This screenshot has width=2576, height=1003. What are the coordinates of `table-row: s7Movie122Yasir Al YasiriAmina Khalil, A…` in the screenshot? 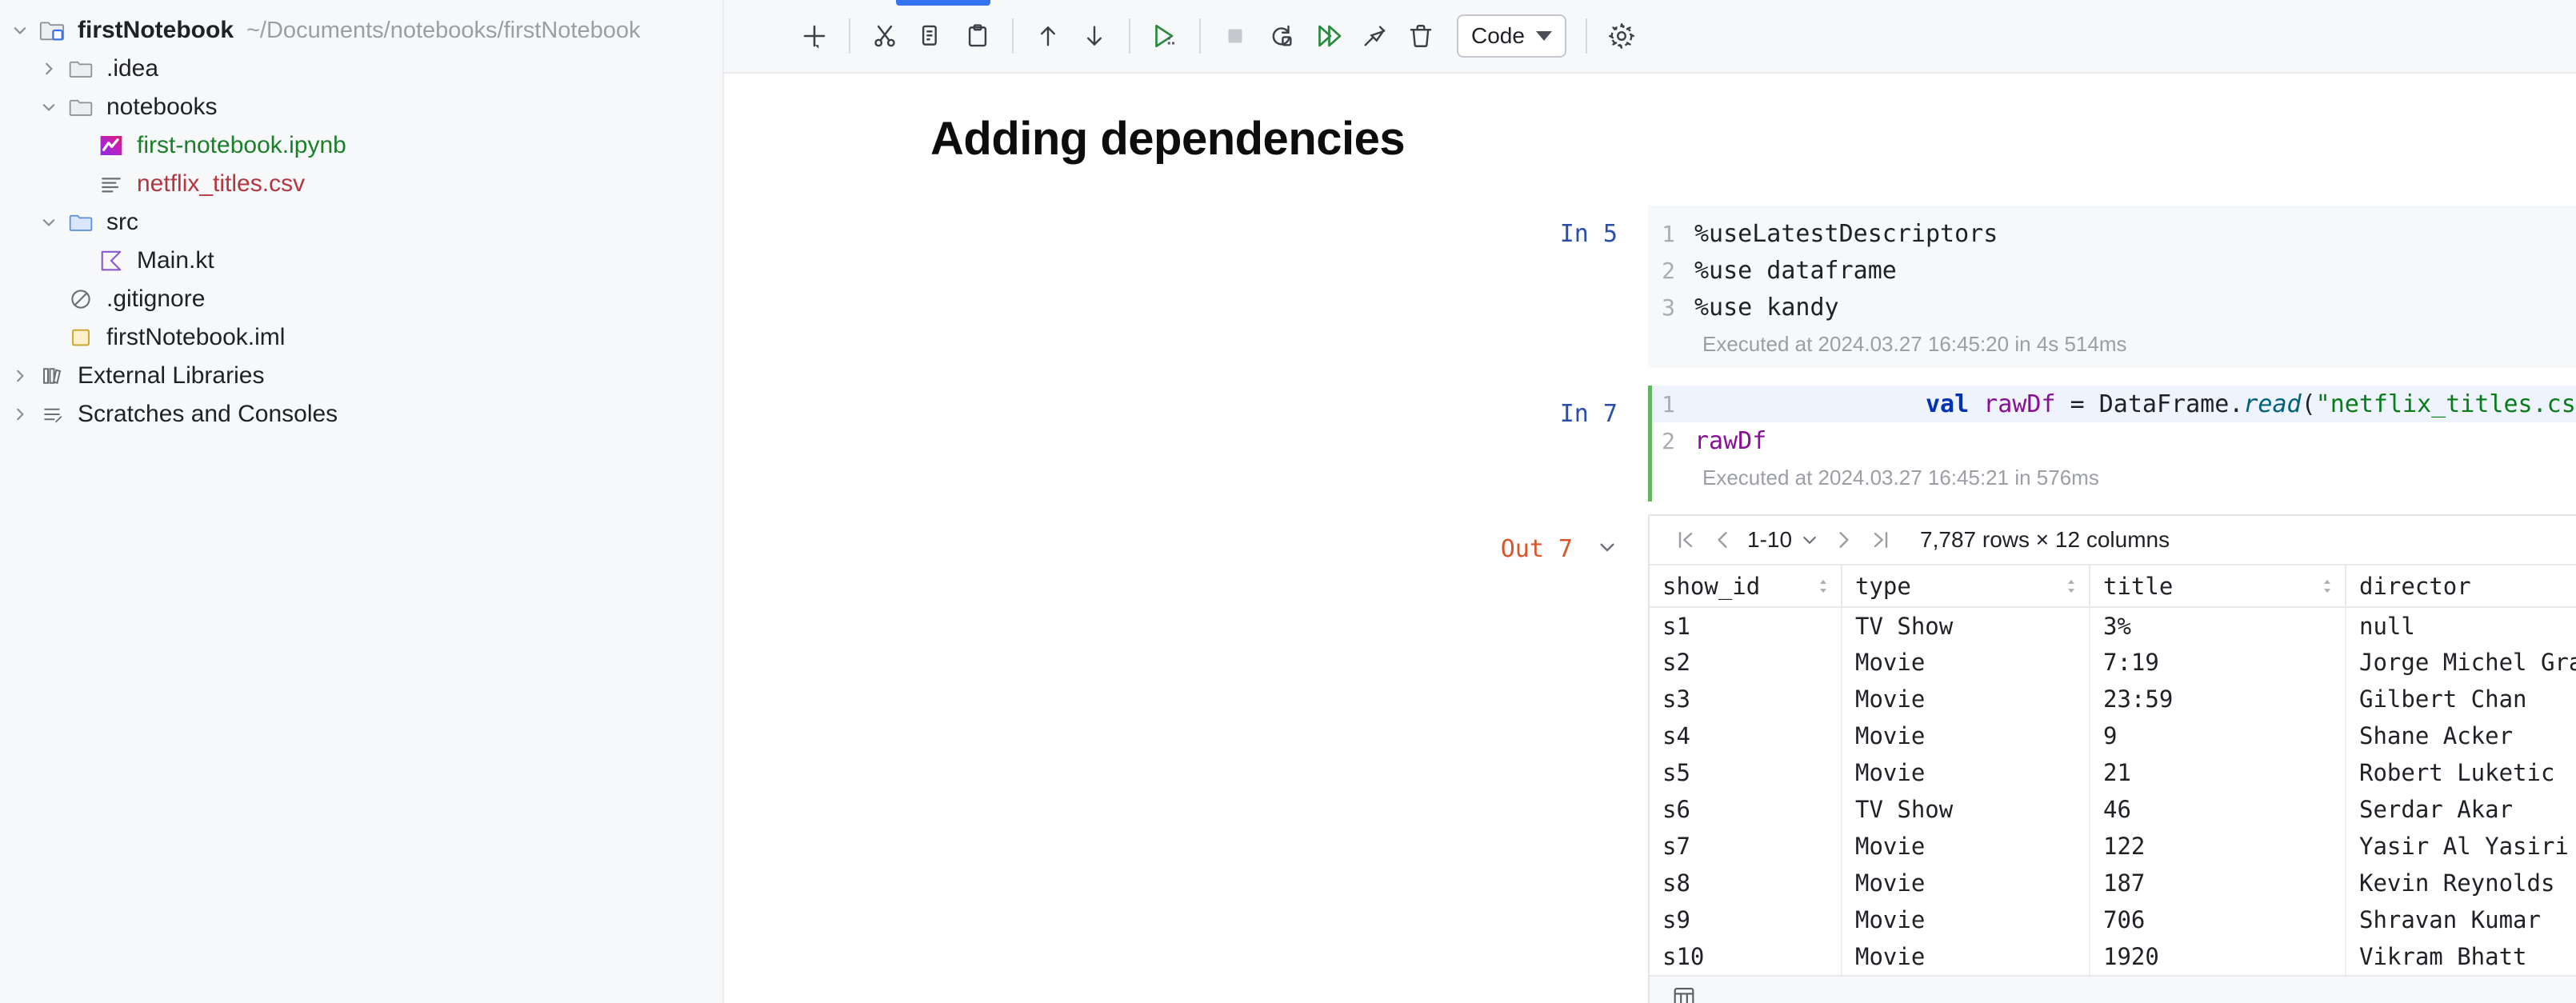 It's located at (2113, 846).